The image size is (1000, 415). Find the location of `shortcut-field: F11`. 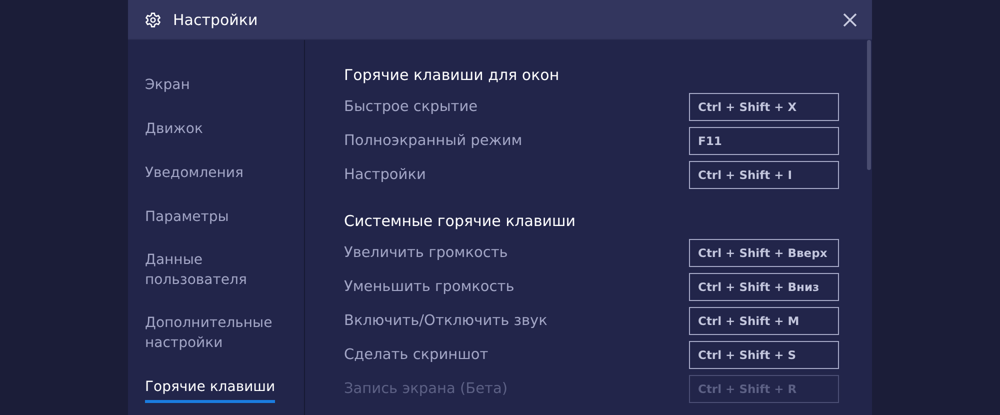

shortcut-field: F11 is located at coordinates (764, 141).